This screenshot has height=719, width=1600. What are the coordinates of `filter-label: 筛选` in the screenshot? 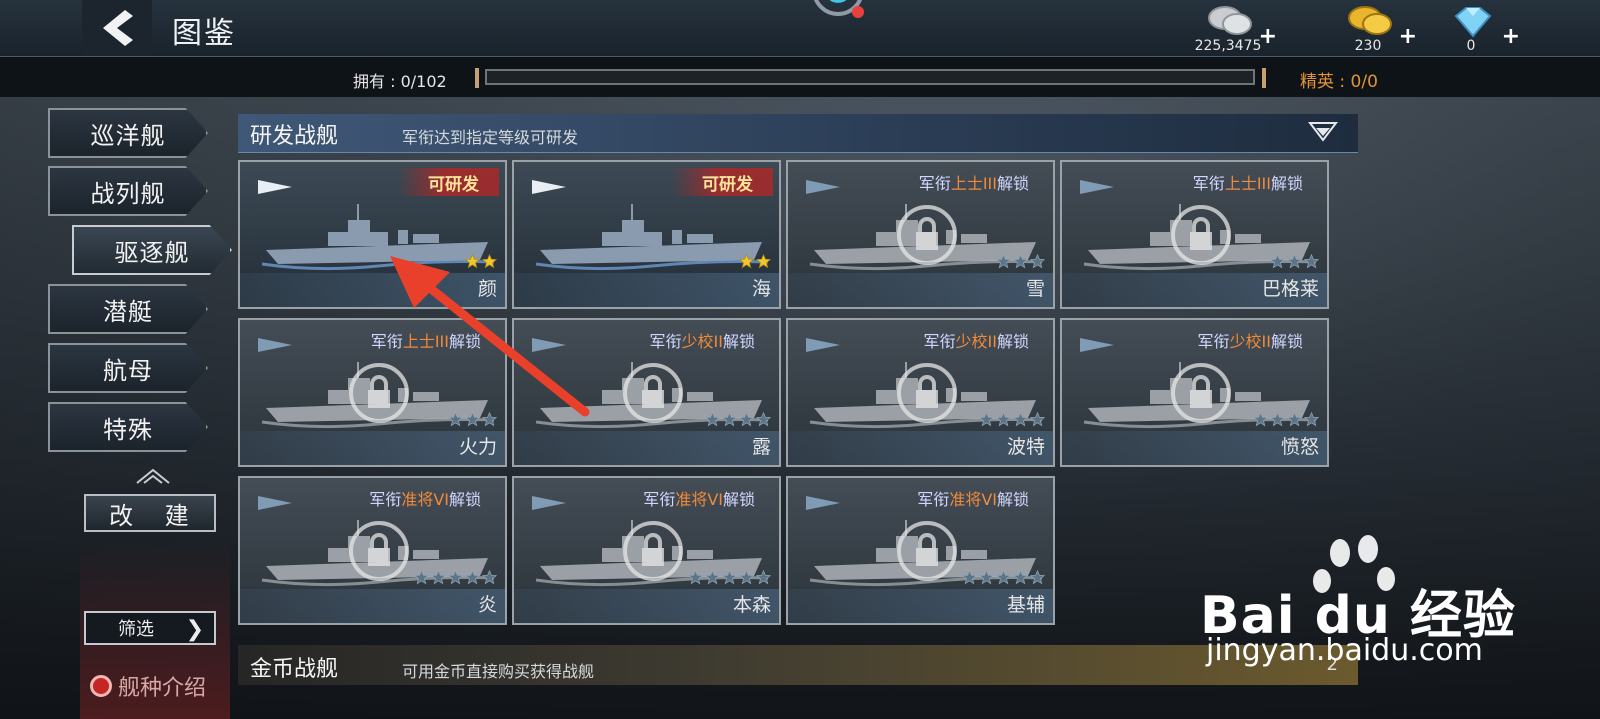 It's located at (136, 629).